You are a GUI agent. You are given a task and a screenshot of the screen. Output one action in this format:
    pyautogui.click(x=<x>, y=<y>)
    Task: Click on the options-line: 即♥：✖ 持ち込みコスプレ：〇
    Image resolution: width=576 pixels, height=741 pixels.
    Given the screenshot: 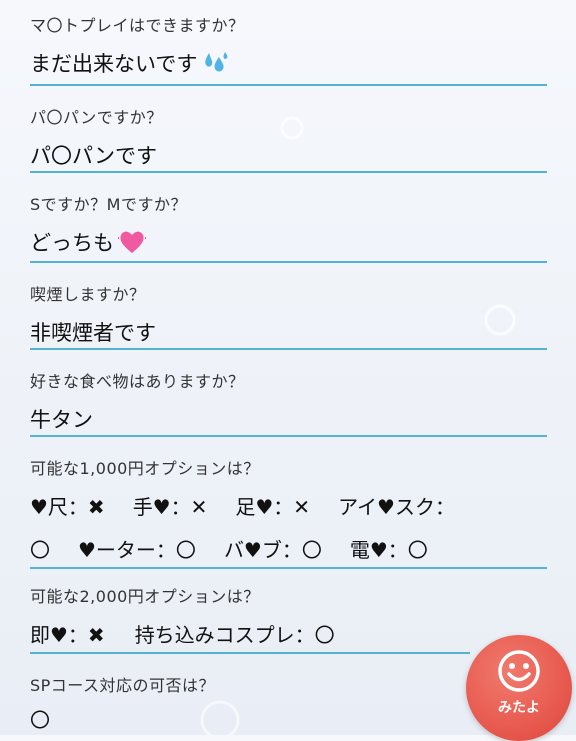 What is the action you would take?
    pyautogui.click(x=288, y=633)
    